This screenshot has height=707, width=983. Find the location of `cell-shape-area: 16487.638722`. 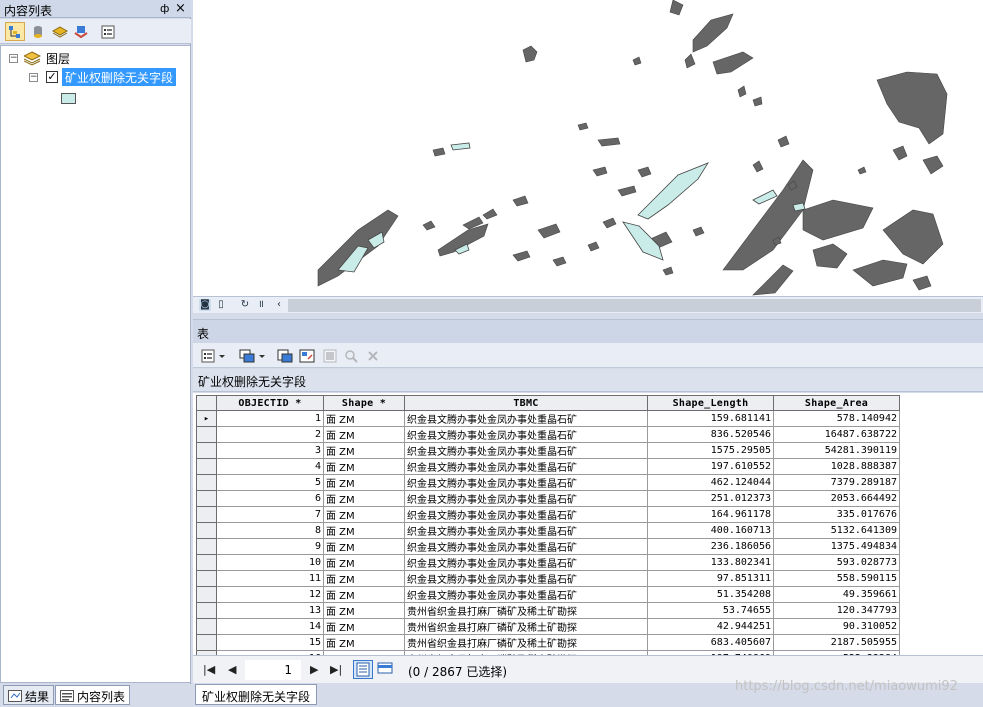

cell-shape-area: 16487.638722 is located at coordinates (836, 434).